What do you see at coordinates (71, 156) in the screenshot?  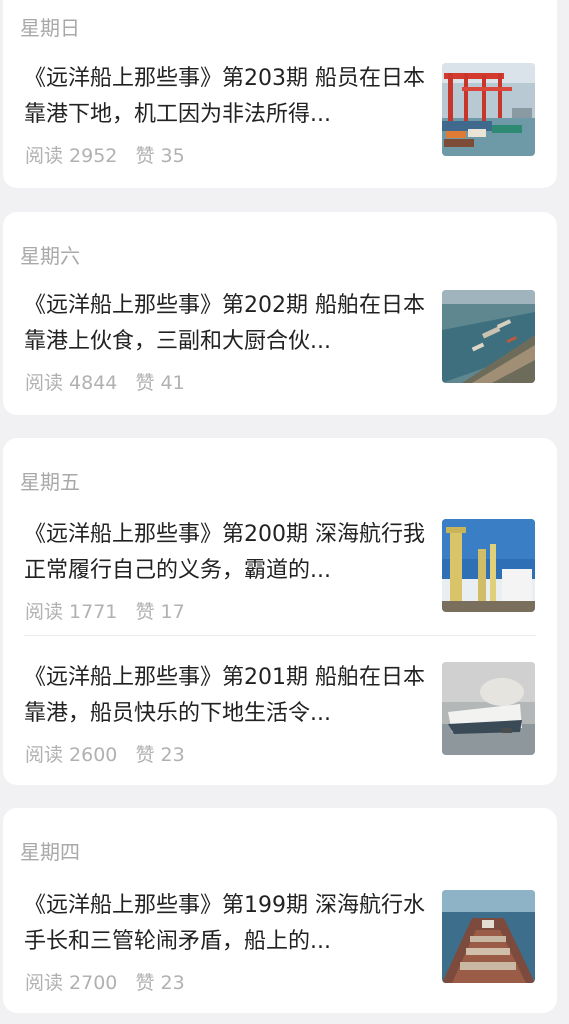 I see `read-count: 阅读 2952` at bounding box center [71, 156].